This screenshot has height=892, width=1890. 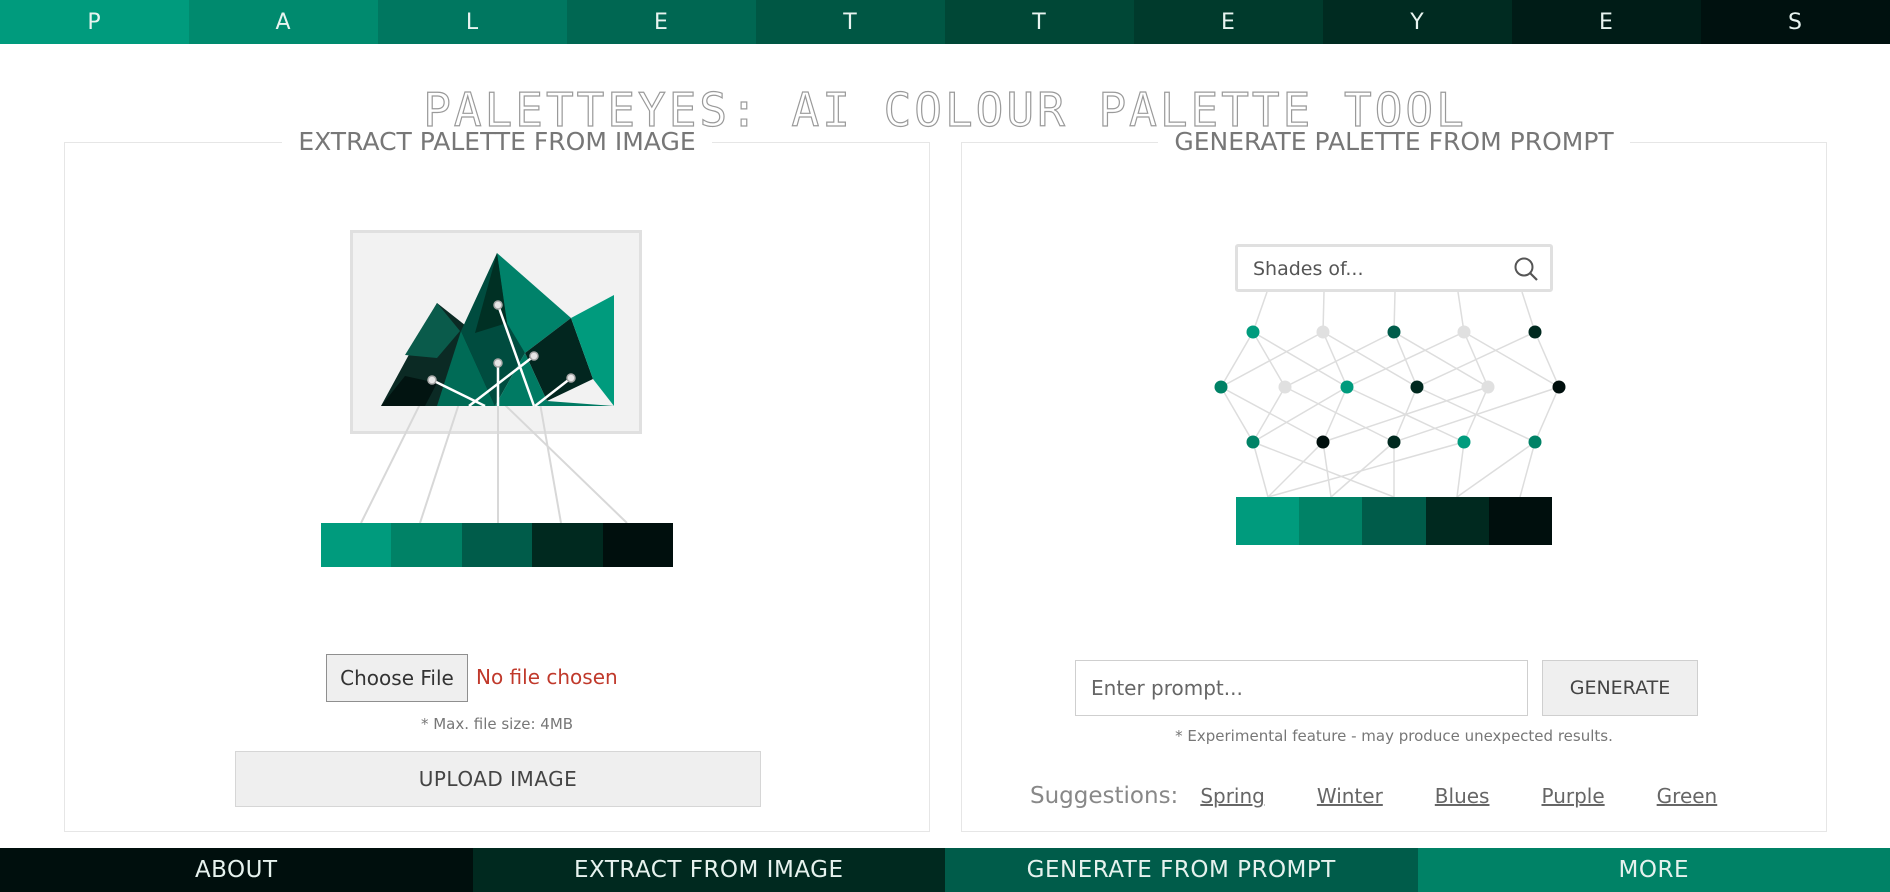 I want to click on nav-more: MORE, so click(x=1653, y=870).